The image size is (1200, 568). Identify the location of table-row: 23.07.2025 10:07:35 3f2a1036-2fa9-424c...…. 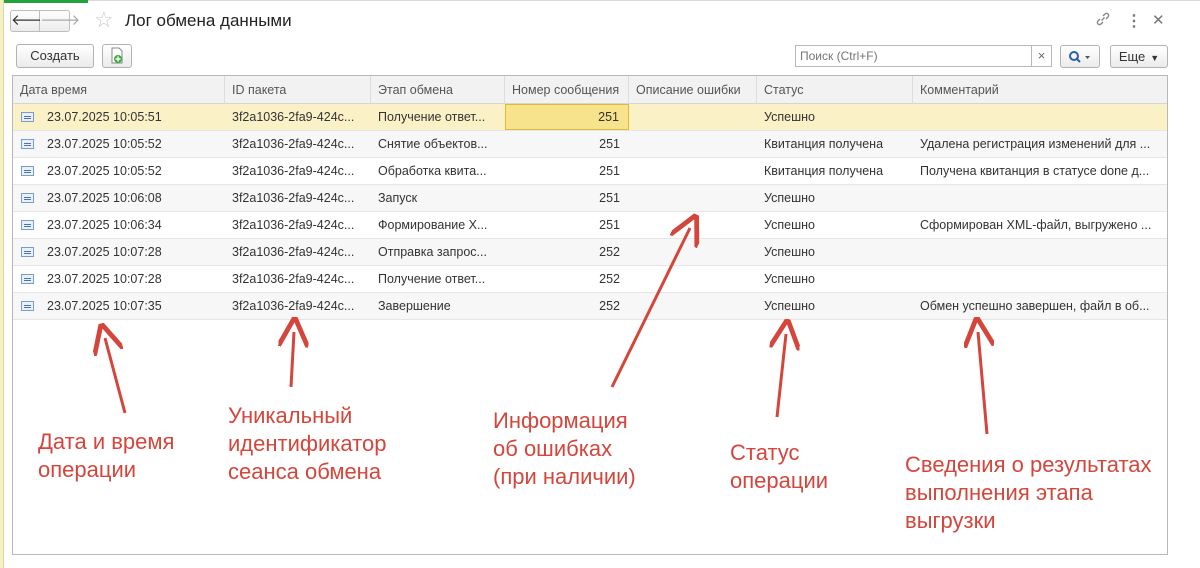
(590, 306).